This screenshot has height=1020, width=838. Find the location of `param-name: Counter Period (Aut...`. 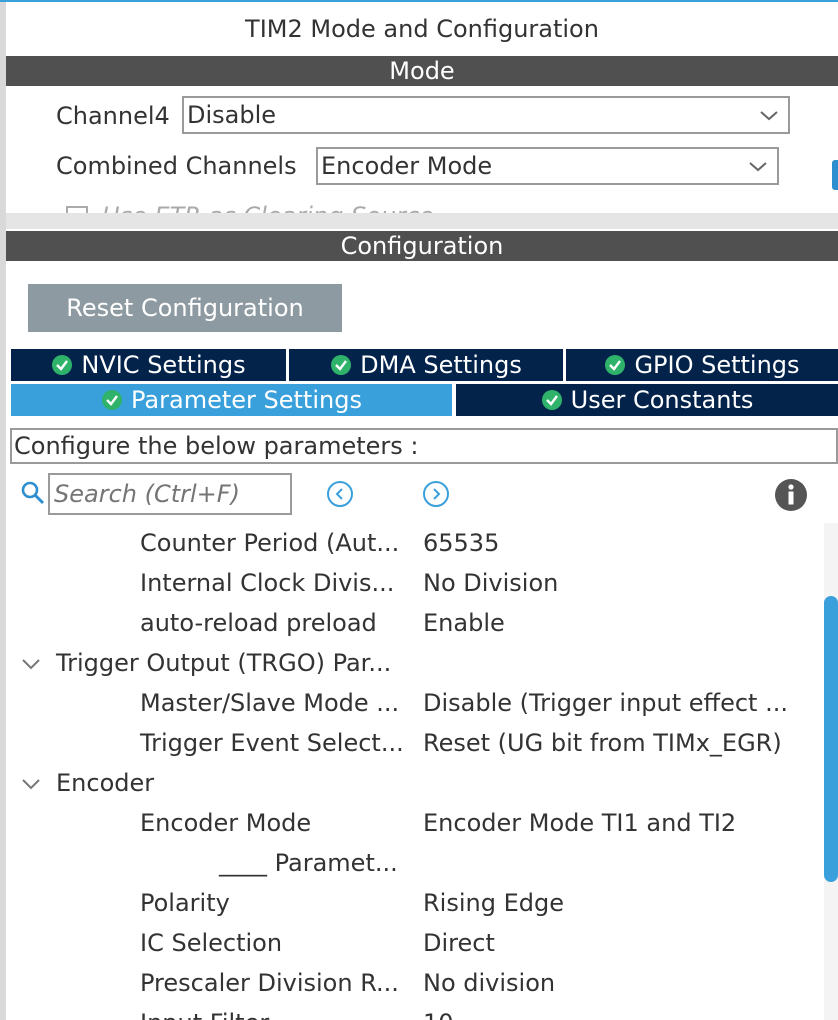

param-name: Counter Period (Aut... is located at coordinates (270, 543).